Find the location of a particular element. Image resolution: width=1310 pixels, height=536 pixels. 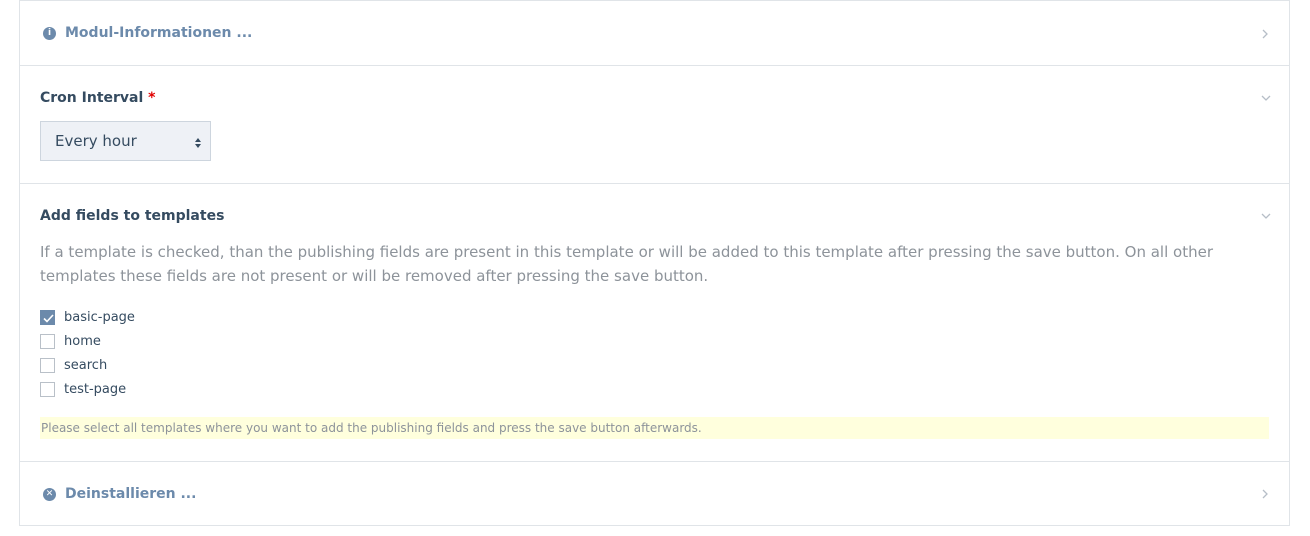

template-option-basic-page: basic-page is located at coordinates (87, 317).